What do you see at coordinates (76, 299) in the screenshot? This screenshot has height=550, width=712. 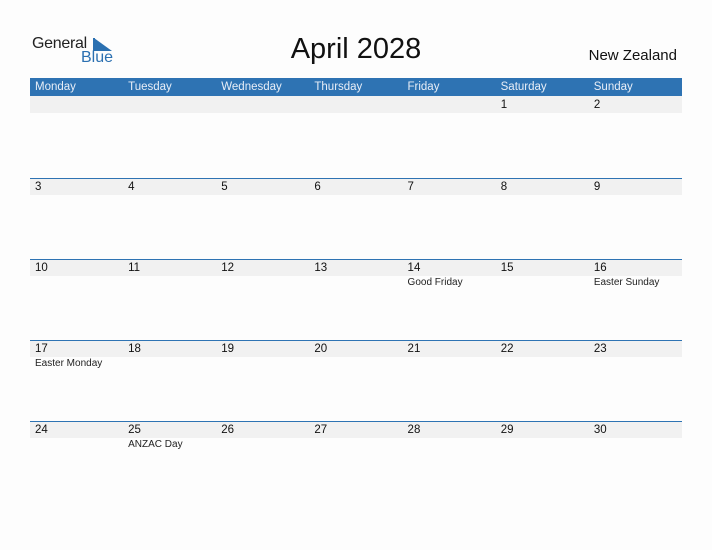 I see `day-cell: 10` at bounding box center [76, 299].